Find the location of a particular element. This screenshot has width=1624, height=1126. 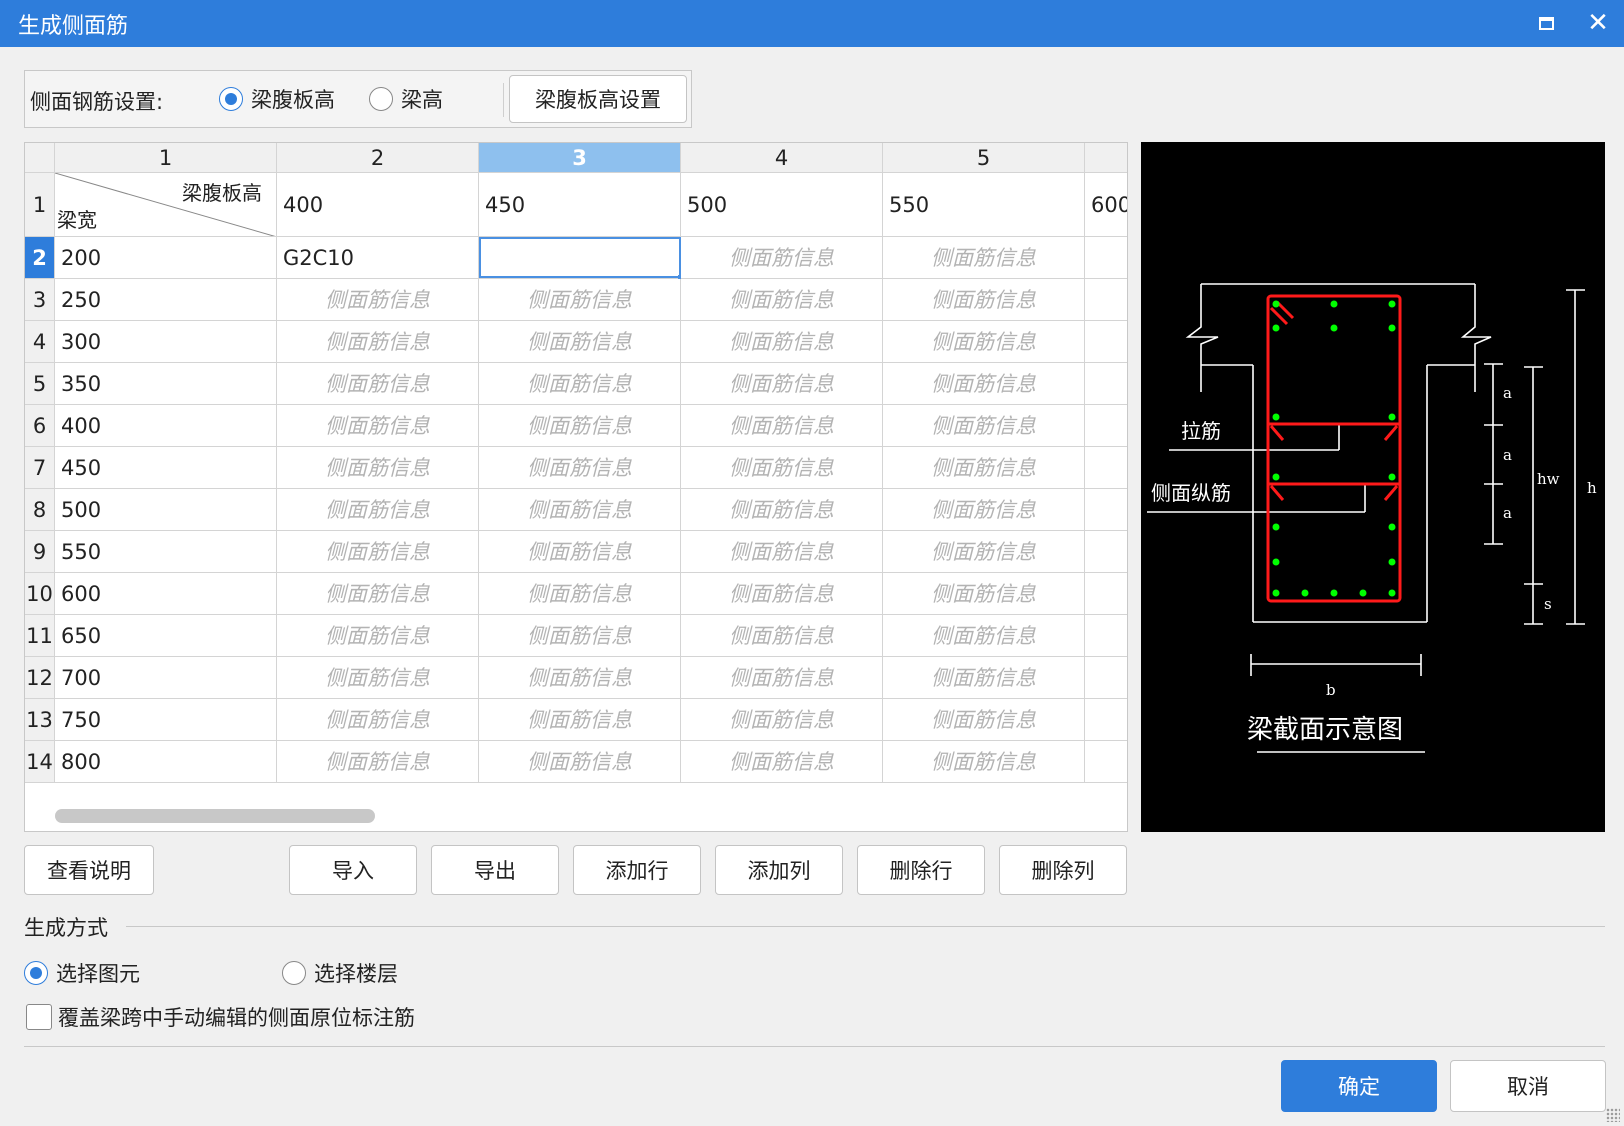

help-button: 查看说明 is located at coordinates (89, 870).